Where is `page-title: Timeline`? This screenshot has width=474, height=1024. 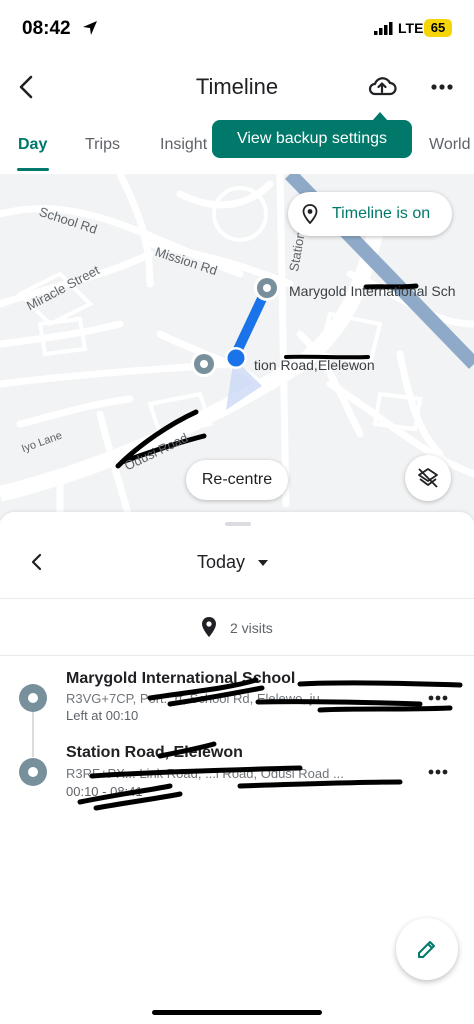 page-title: Timeline is located at coordinates (237, 86).